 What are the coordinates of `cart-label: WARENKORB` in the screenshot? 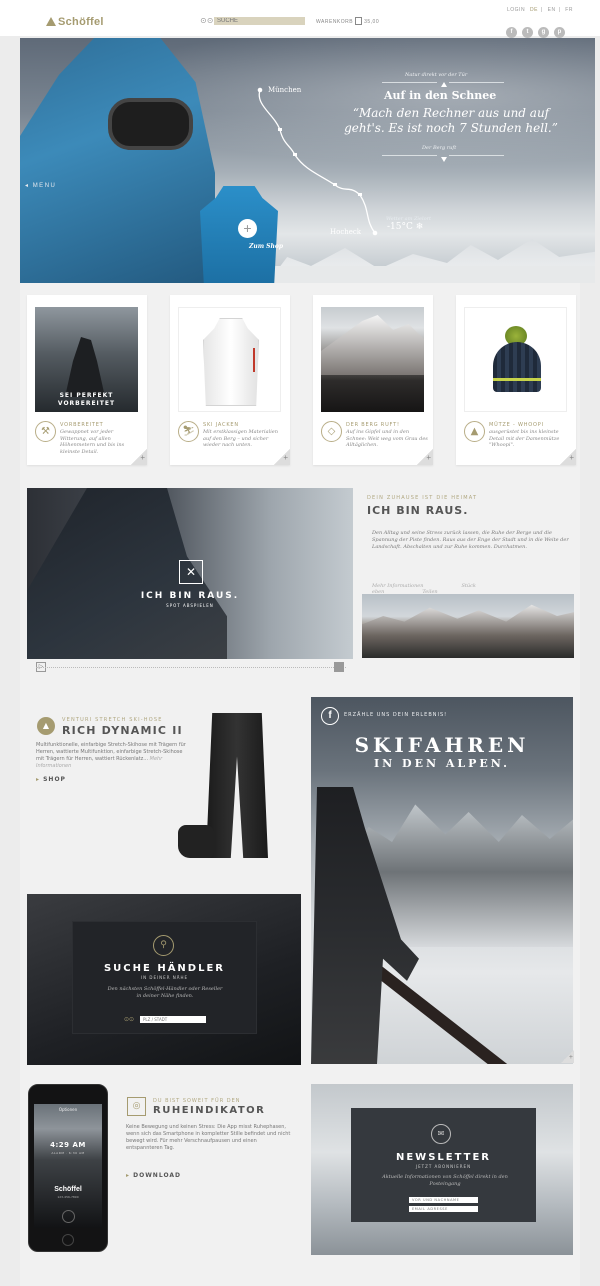 It's located at (335, 22).